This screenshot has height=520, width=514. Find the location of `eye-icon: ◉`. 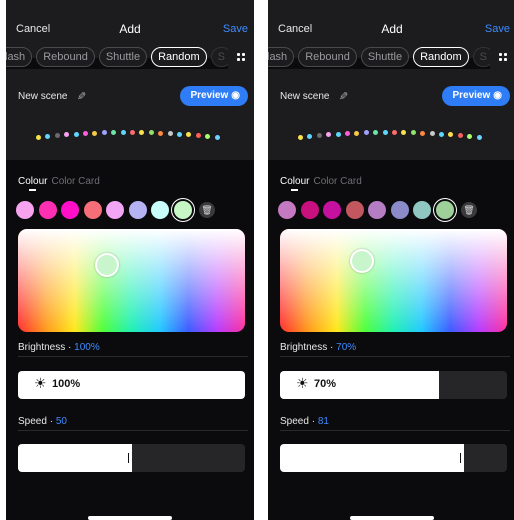

eye-icon: ◉ is located at coordinates (235, 95).